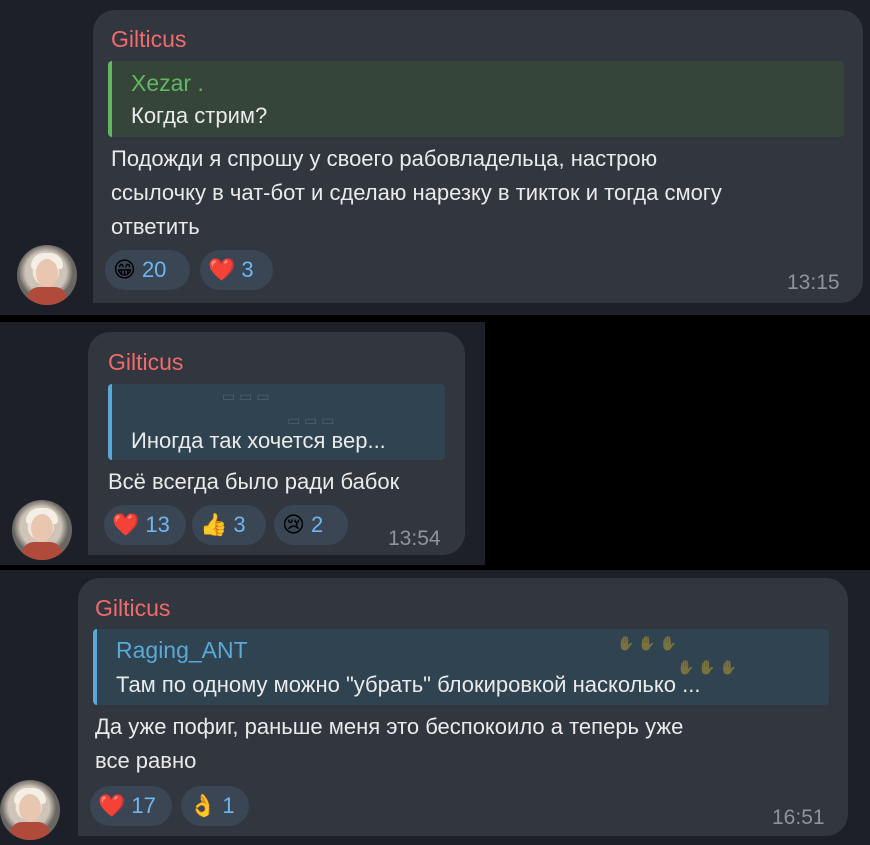  I want to click on ok-hand-icon: 👌, so click(203, 805).